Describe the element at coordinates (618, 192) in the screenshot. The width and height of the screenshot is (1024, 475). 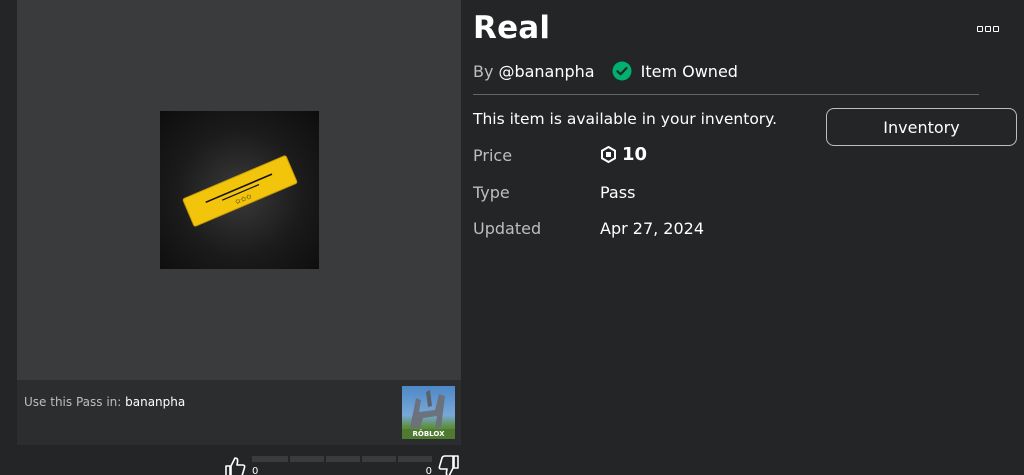
I see `type-value: Pass` at that location.